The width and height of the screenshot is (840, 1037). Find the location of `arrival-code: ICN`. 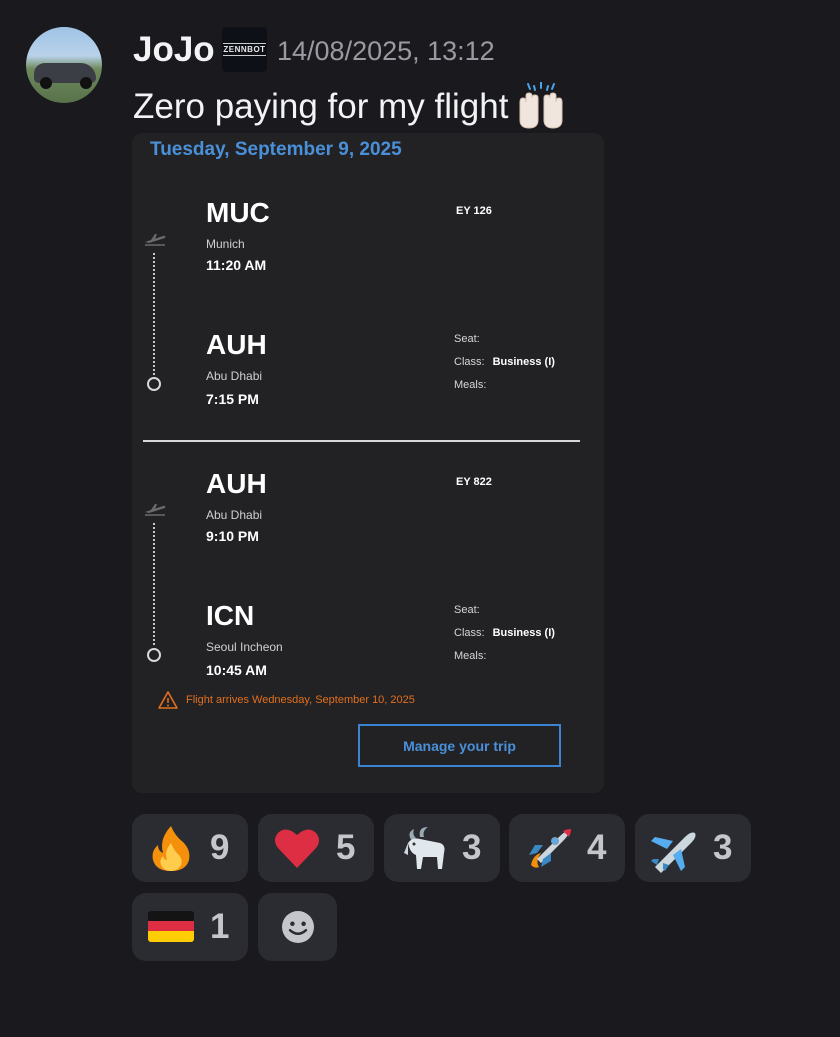

arrival-code: ICN is located at coordinates (230, 615).